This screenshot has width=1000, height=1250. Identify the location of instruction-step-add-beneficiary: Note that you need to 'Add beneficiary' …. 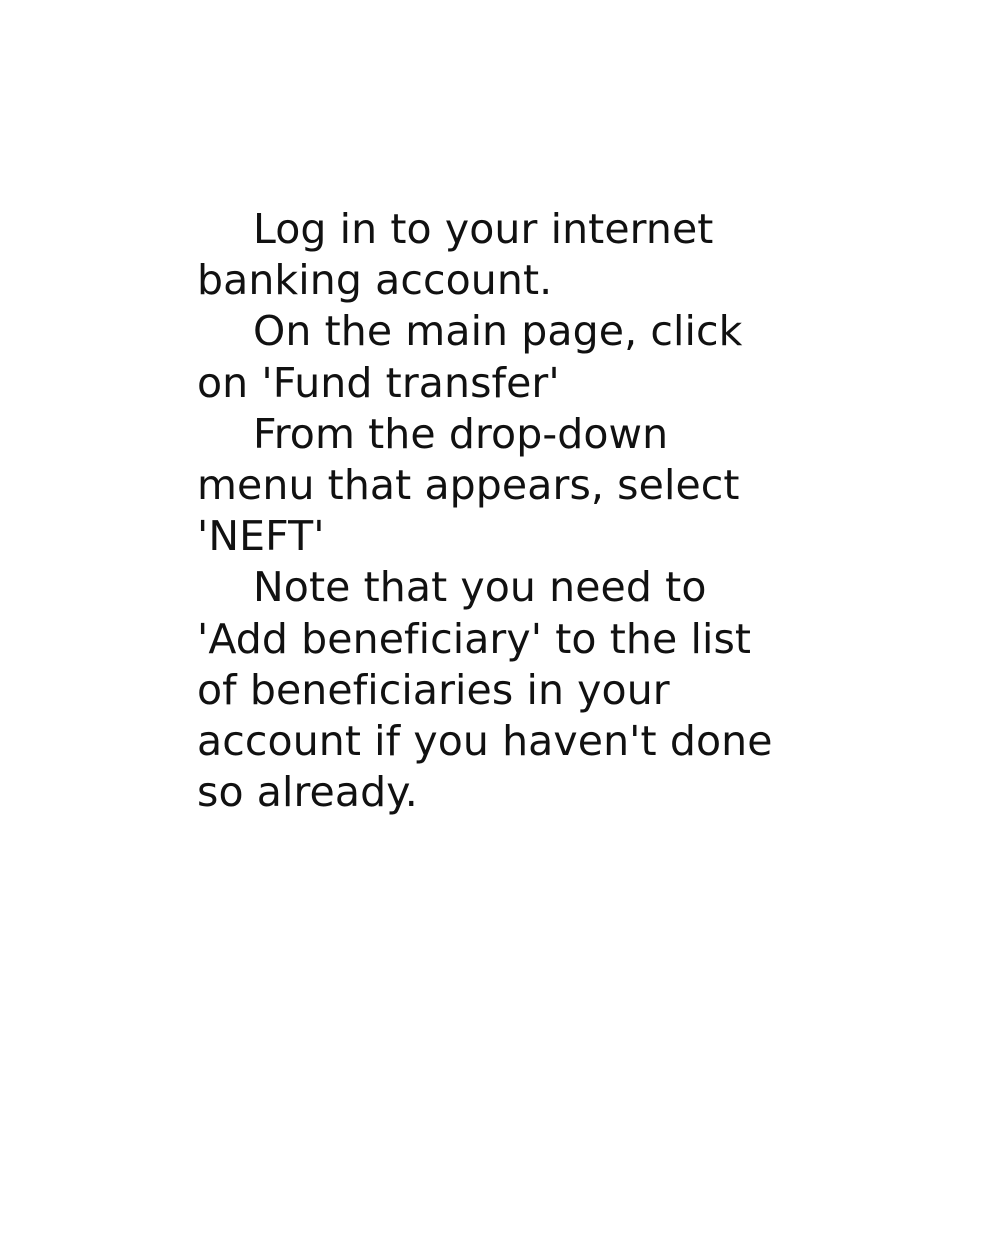
(485, 690).